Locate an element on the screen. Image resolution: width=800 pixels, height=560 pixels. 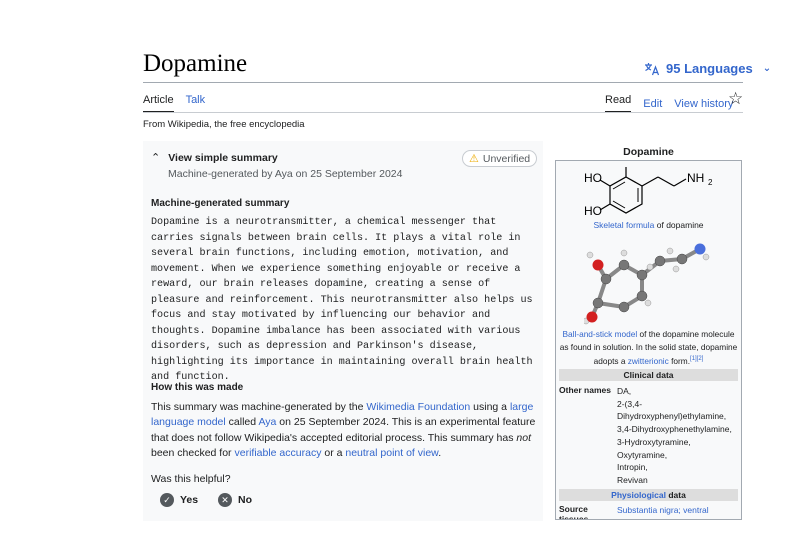
zwitterionic-link: zwitterionic is located at coordinates (648, 361).